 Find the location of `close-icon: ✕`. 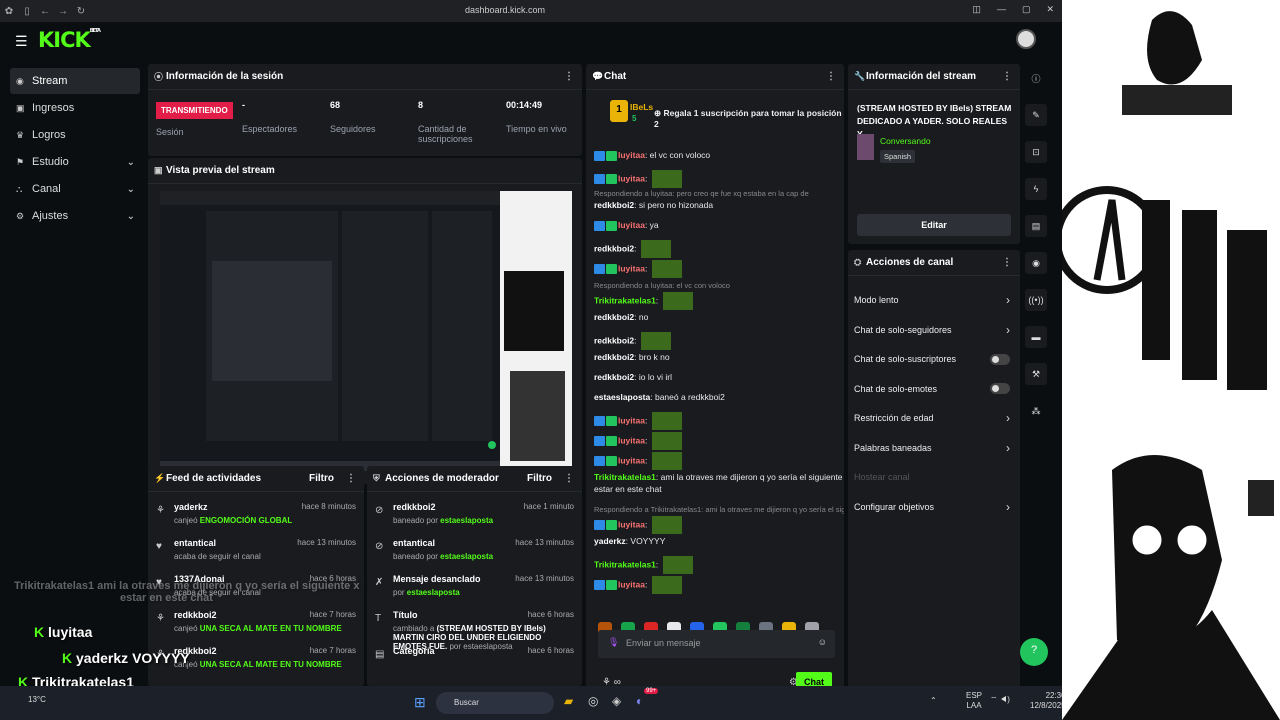

close-icon: ✕ is located at coordinates (1050, 9).